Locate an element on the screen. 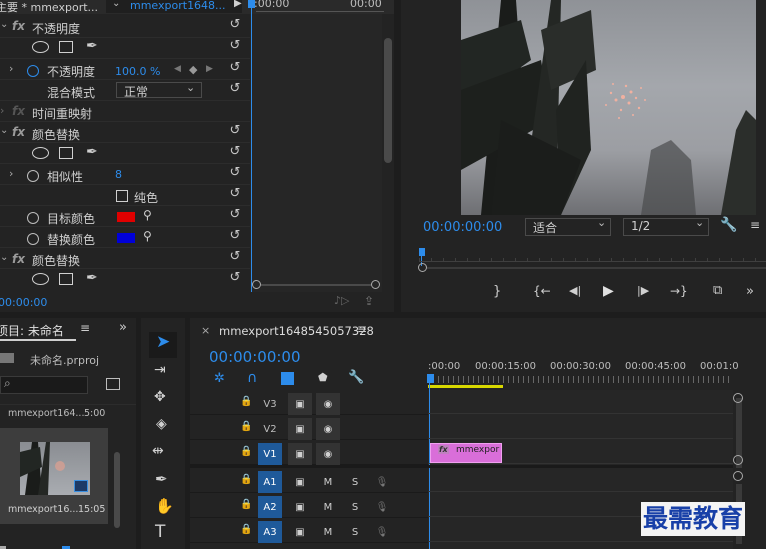 Image resolution: width=766 pixels, height=549 pixels. track-target-a3: A3 is located at coordinates (270, 532).